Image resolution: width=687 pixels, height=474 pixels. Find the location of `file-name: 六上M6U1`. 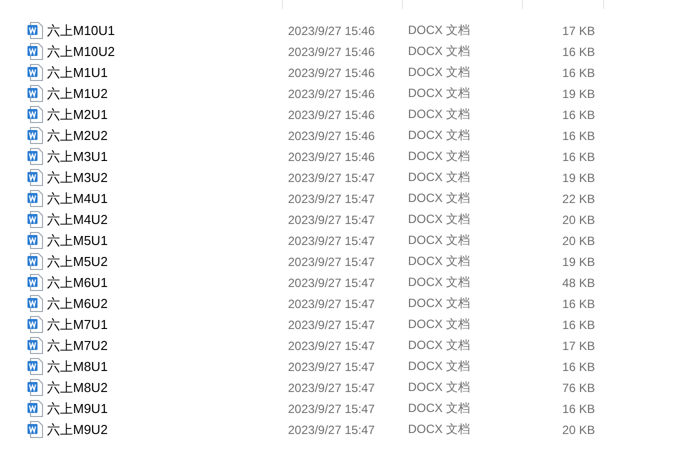

file-name: 六上M6U1 is located at coordinates (77, 283).